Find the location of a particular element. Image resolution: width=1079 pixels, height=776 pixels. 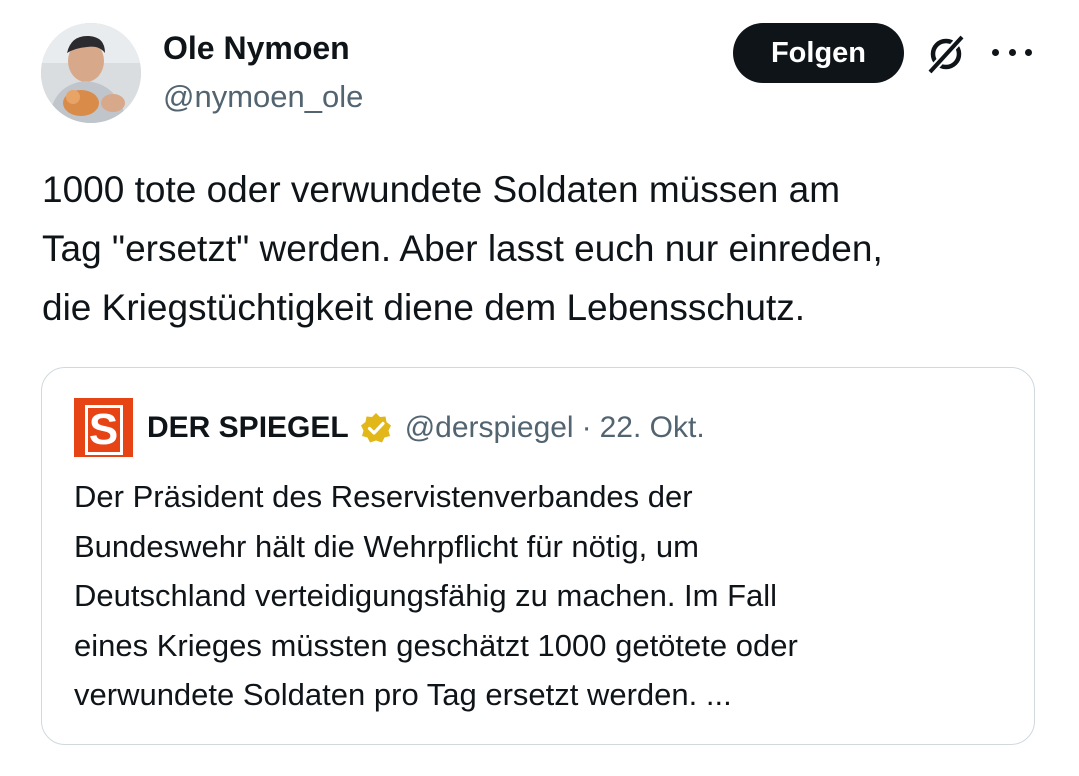

spiegel-logo-letter: S is located at coordinates (103, 430).